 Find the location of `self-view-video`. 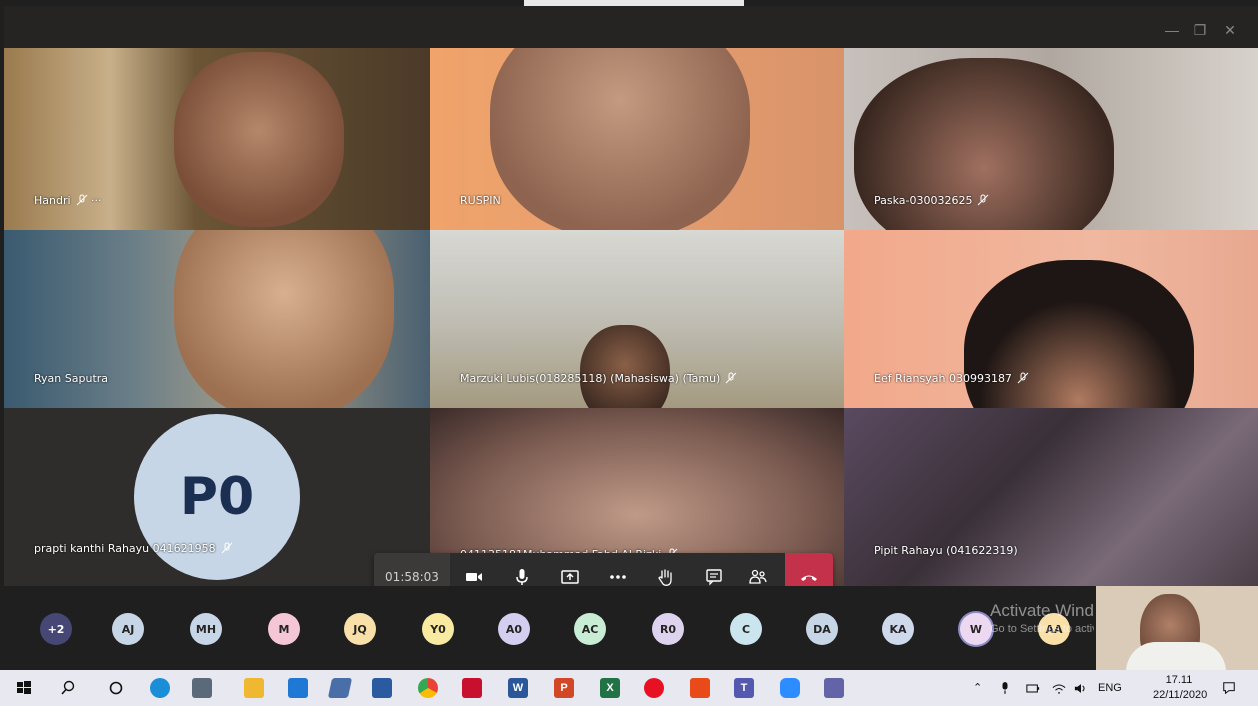

self-view-video is located at coordinates (1176, 629).